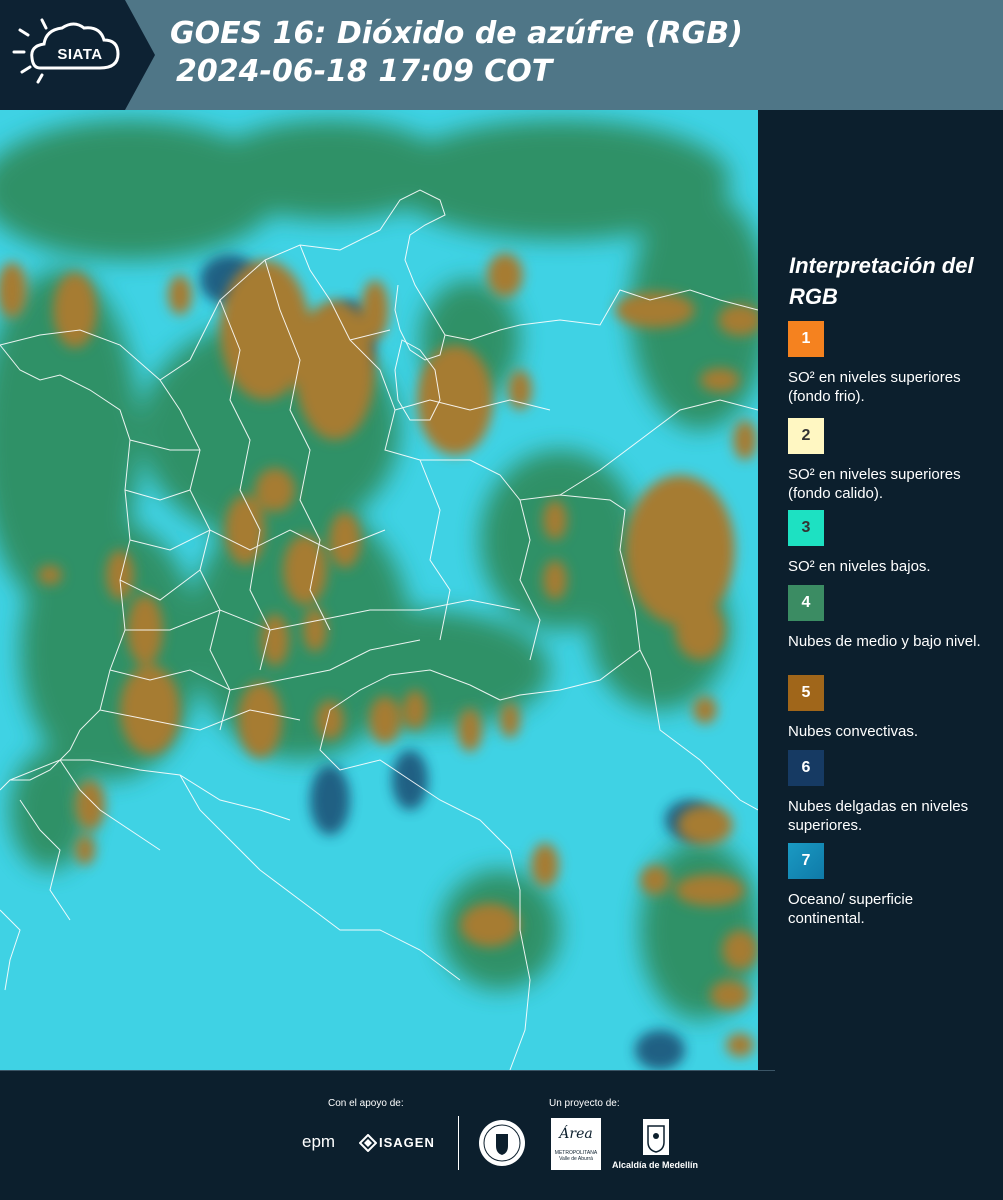 Image resolution: width=1003 pixels, height=1200 pixels. What do you see at coordinates (576, 1156) in the screenshot?
I see `area-logo-caption: METROPOLITANA Valle de Aburrá` at bounding box center [576, 1156].